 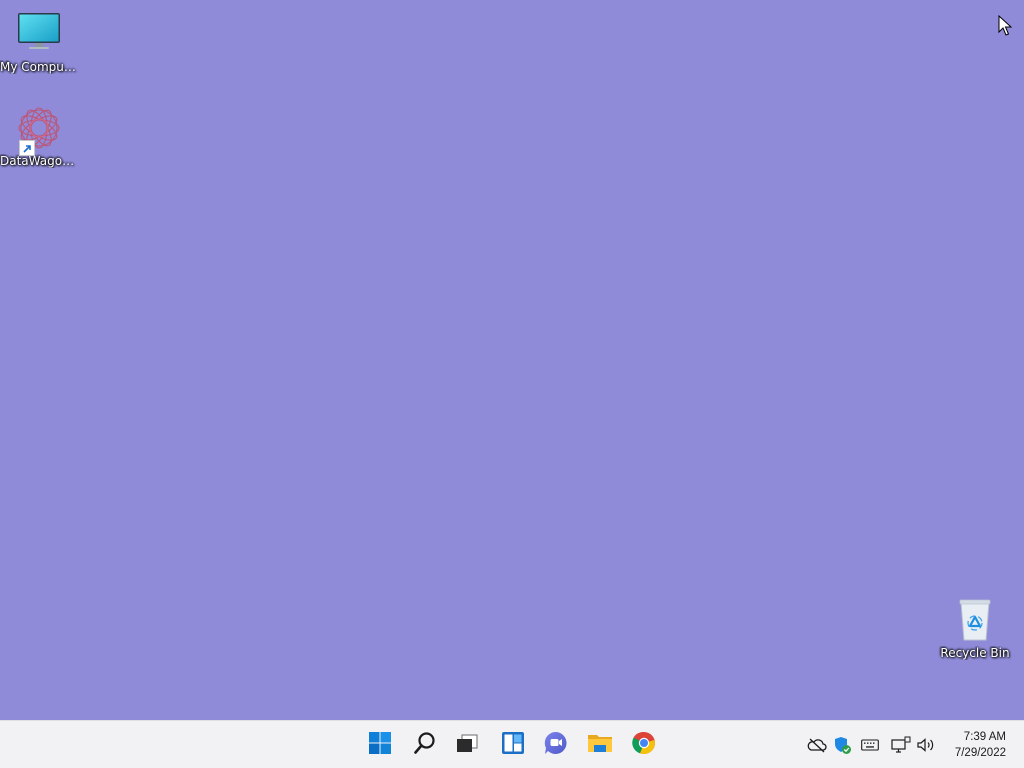 What do you see at coordinates (1005, 27) in the screenshot?
I see `mouse-cursor-icon` at bounding box center [1005, 27].